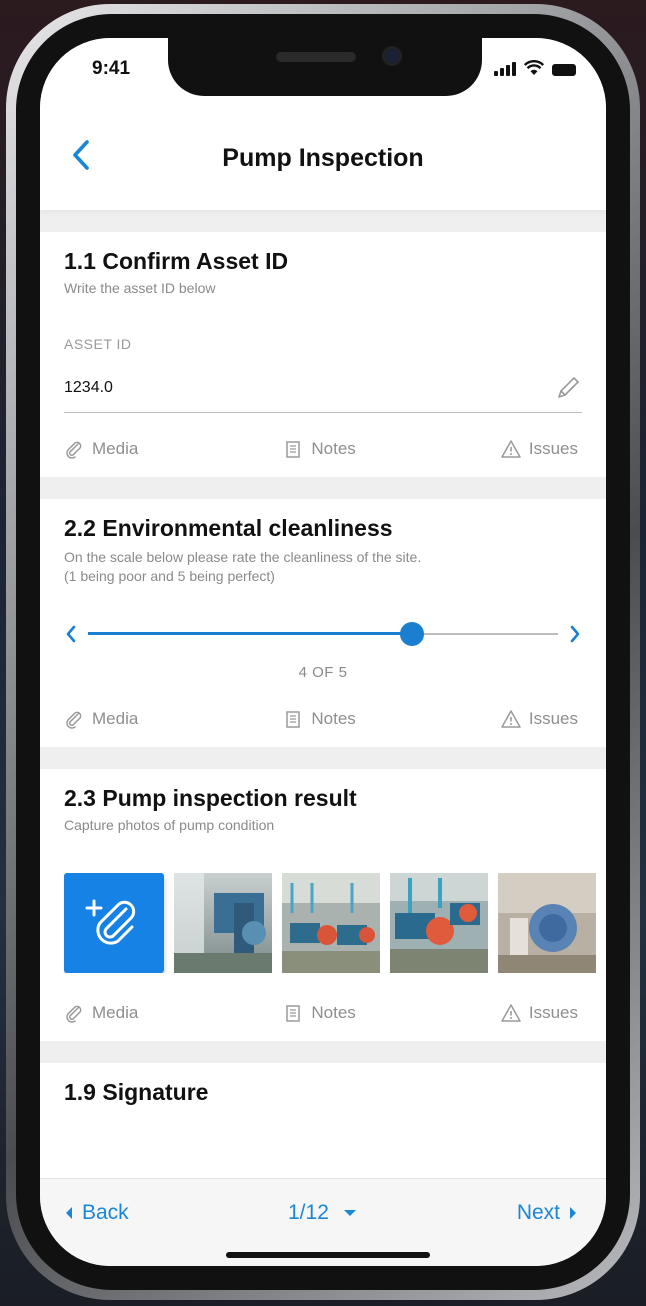  I want to click on caret-right-icon, so click(573, 1213).